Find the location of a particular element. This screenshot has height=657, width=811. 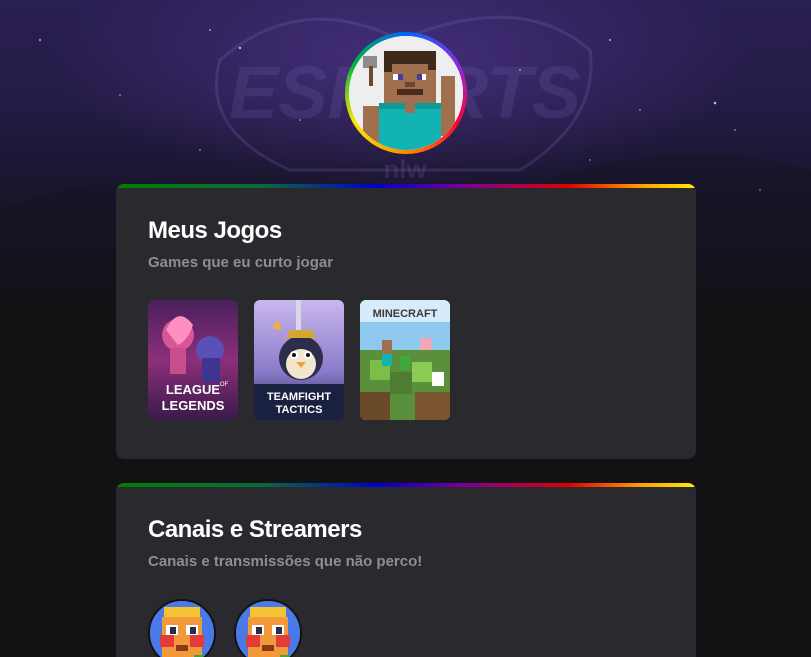

svg-text: OF is located at coordinates (224, 385).